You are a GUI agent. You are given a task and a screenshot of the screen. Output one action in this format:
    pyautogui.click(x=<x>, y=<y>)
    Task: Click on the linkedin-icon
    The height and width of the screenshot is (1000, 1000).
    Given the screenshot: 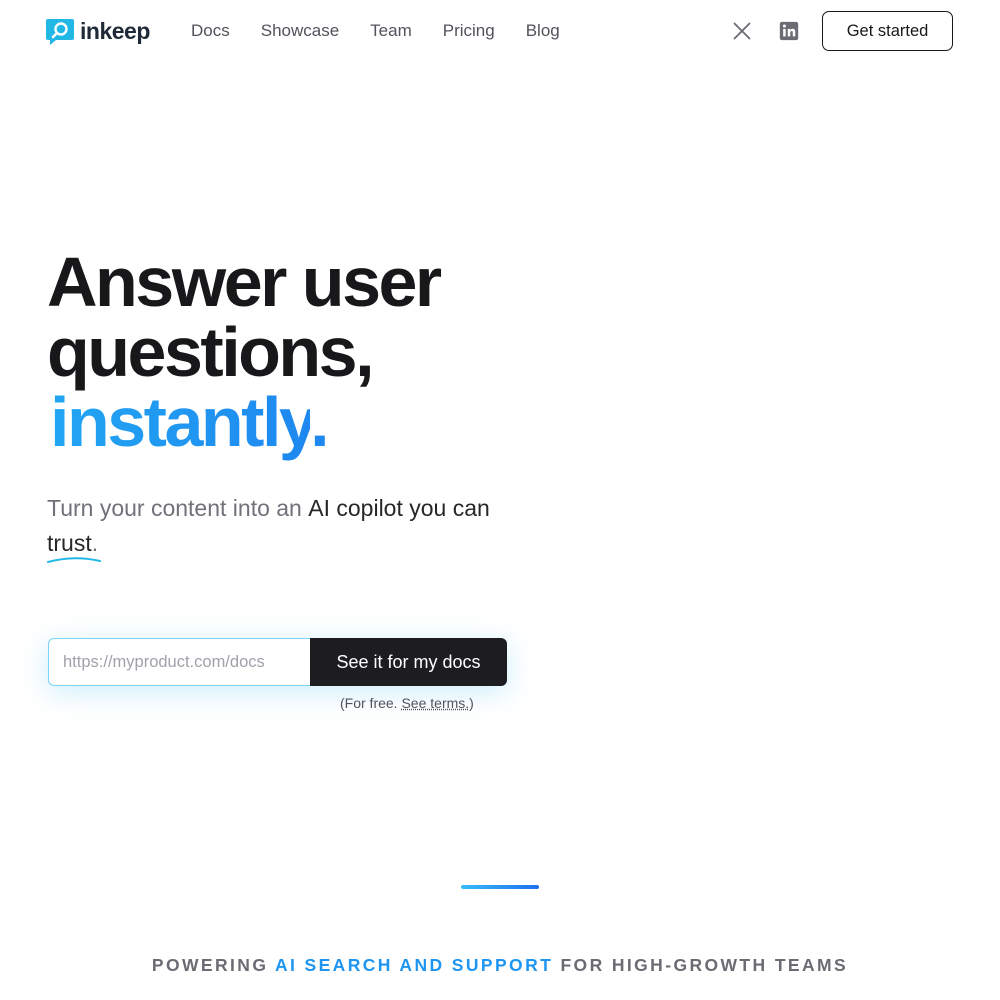 What is the action you would take?
    pyautogui.click(x=789, y=31)
    